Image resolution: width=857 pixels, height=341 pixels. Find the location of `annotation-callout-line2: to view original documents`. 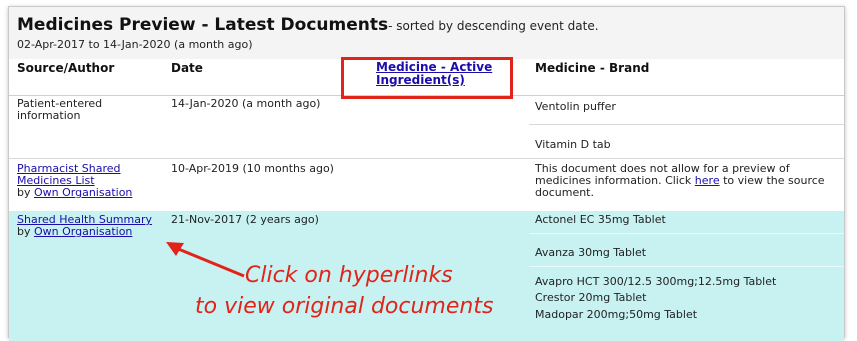

annotation-callout-line2: to view original documents is located at coordinates (344, 306).